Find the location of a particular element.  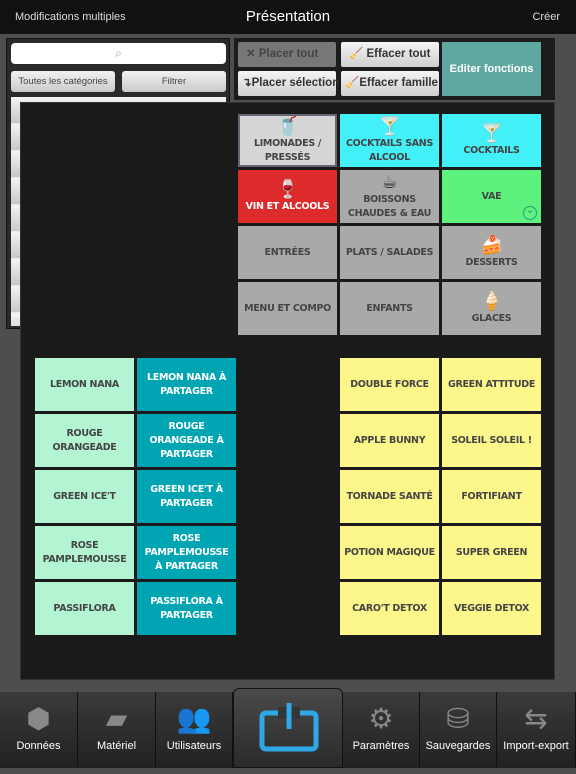

product-label: GREEN ATTITUDE is located at coordinates (491, 384).